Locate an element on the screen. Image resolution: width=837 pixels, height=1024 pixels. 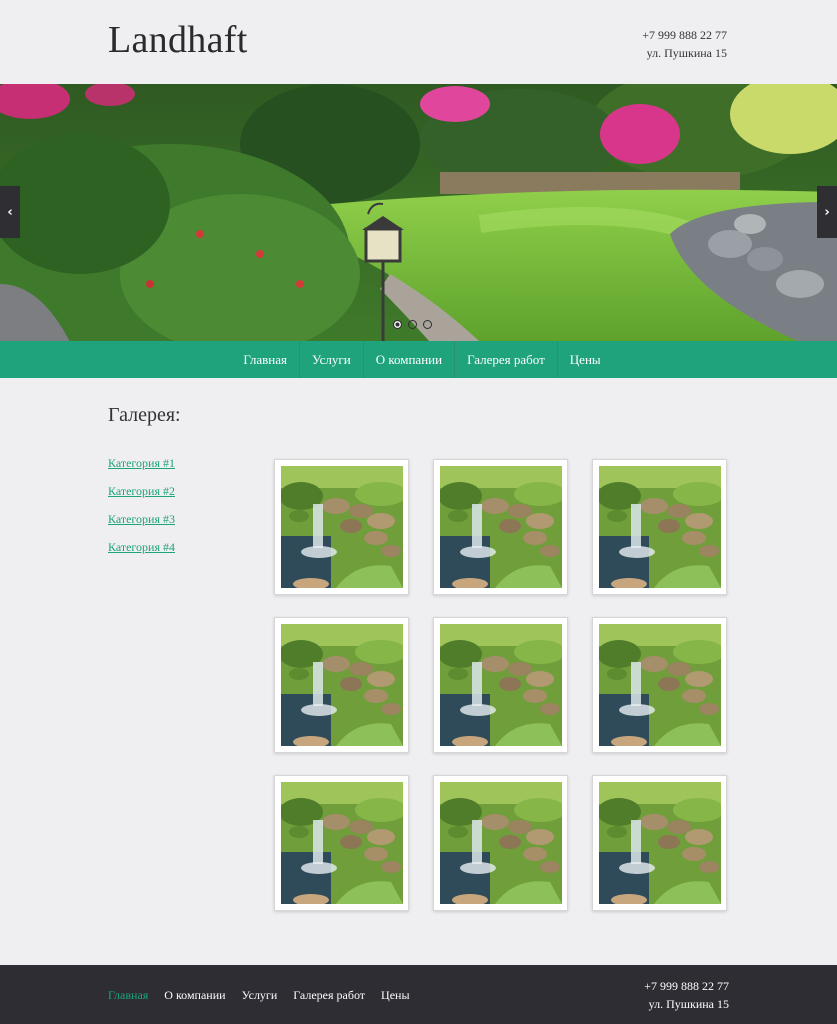
footer-link-about: О компании is located at coordinates (194, 995).